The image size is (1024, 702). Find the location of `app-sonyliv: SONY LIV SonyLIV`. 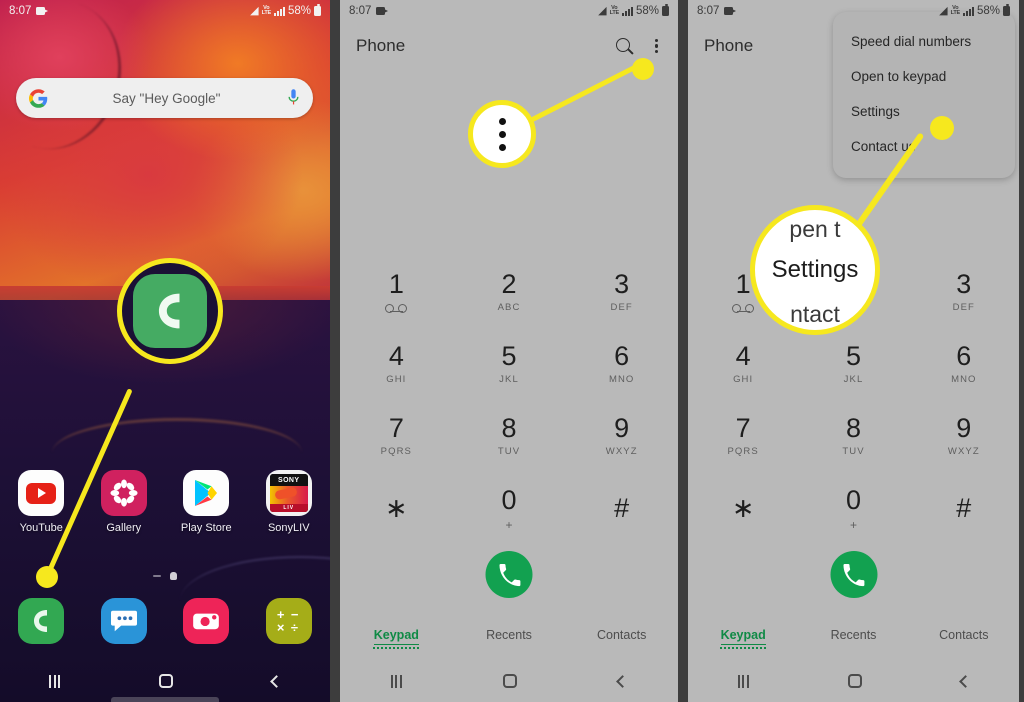

app-sonyliv: SONY LIV SonyLIV is located at coordinates (289, 502).